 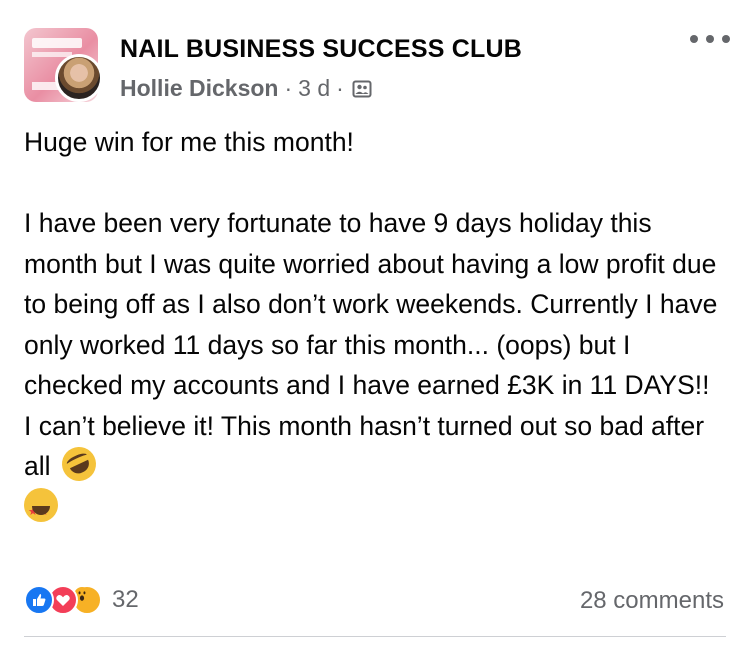 I want to click on author-avatar, so click(x=79, y=78).